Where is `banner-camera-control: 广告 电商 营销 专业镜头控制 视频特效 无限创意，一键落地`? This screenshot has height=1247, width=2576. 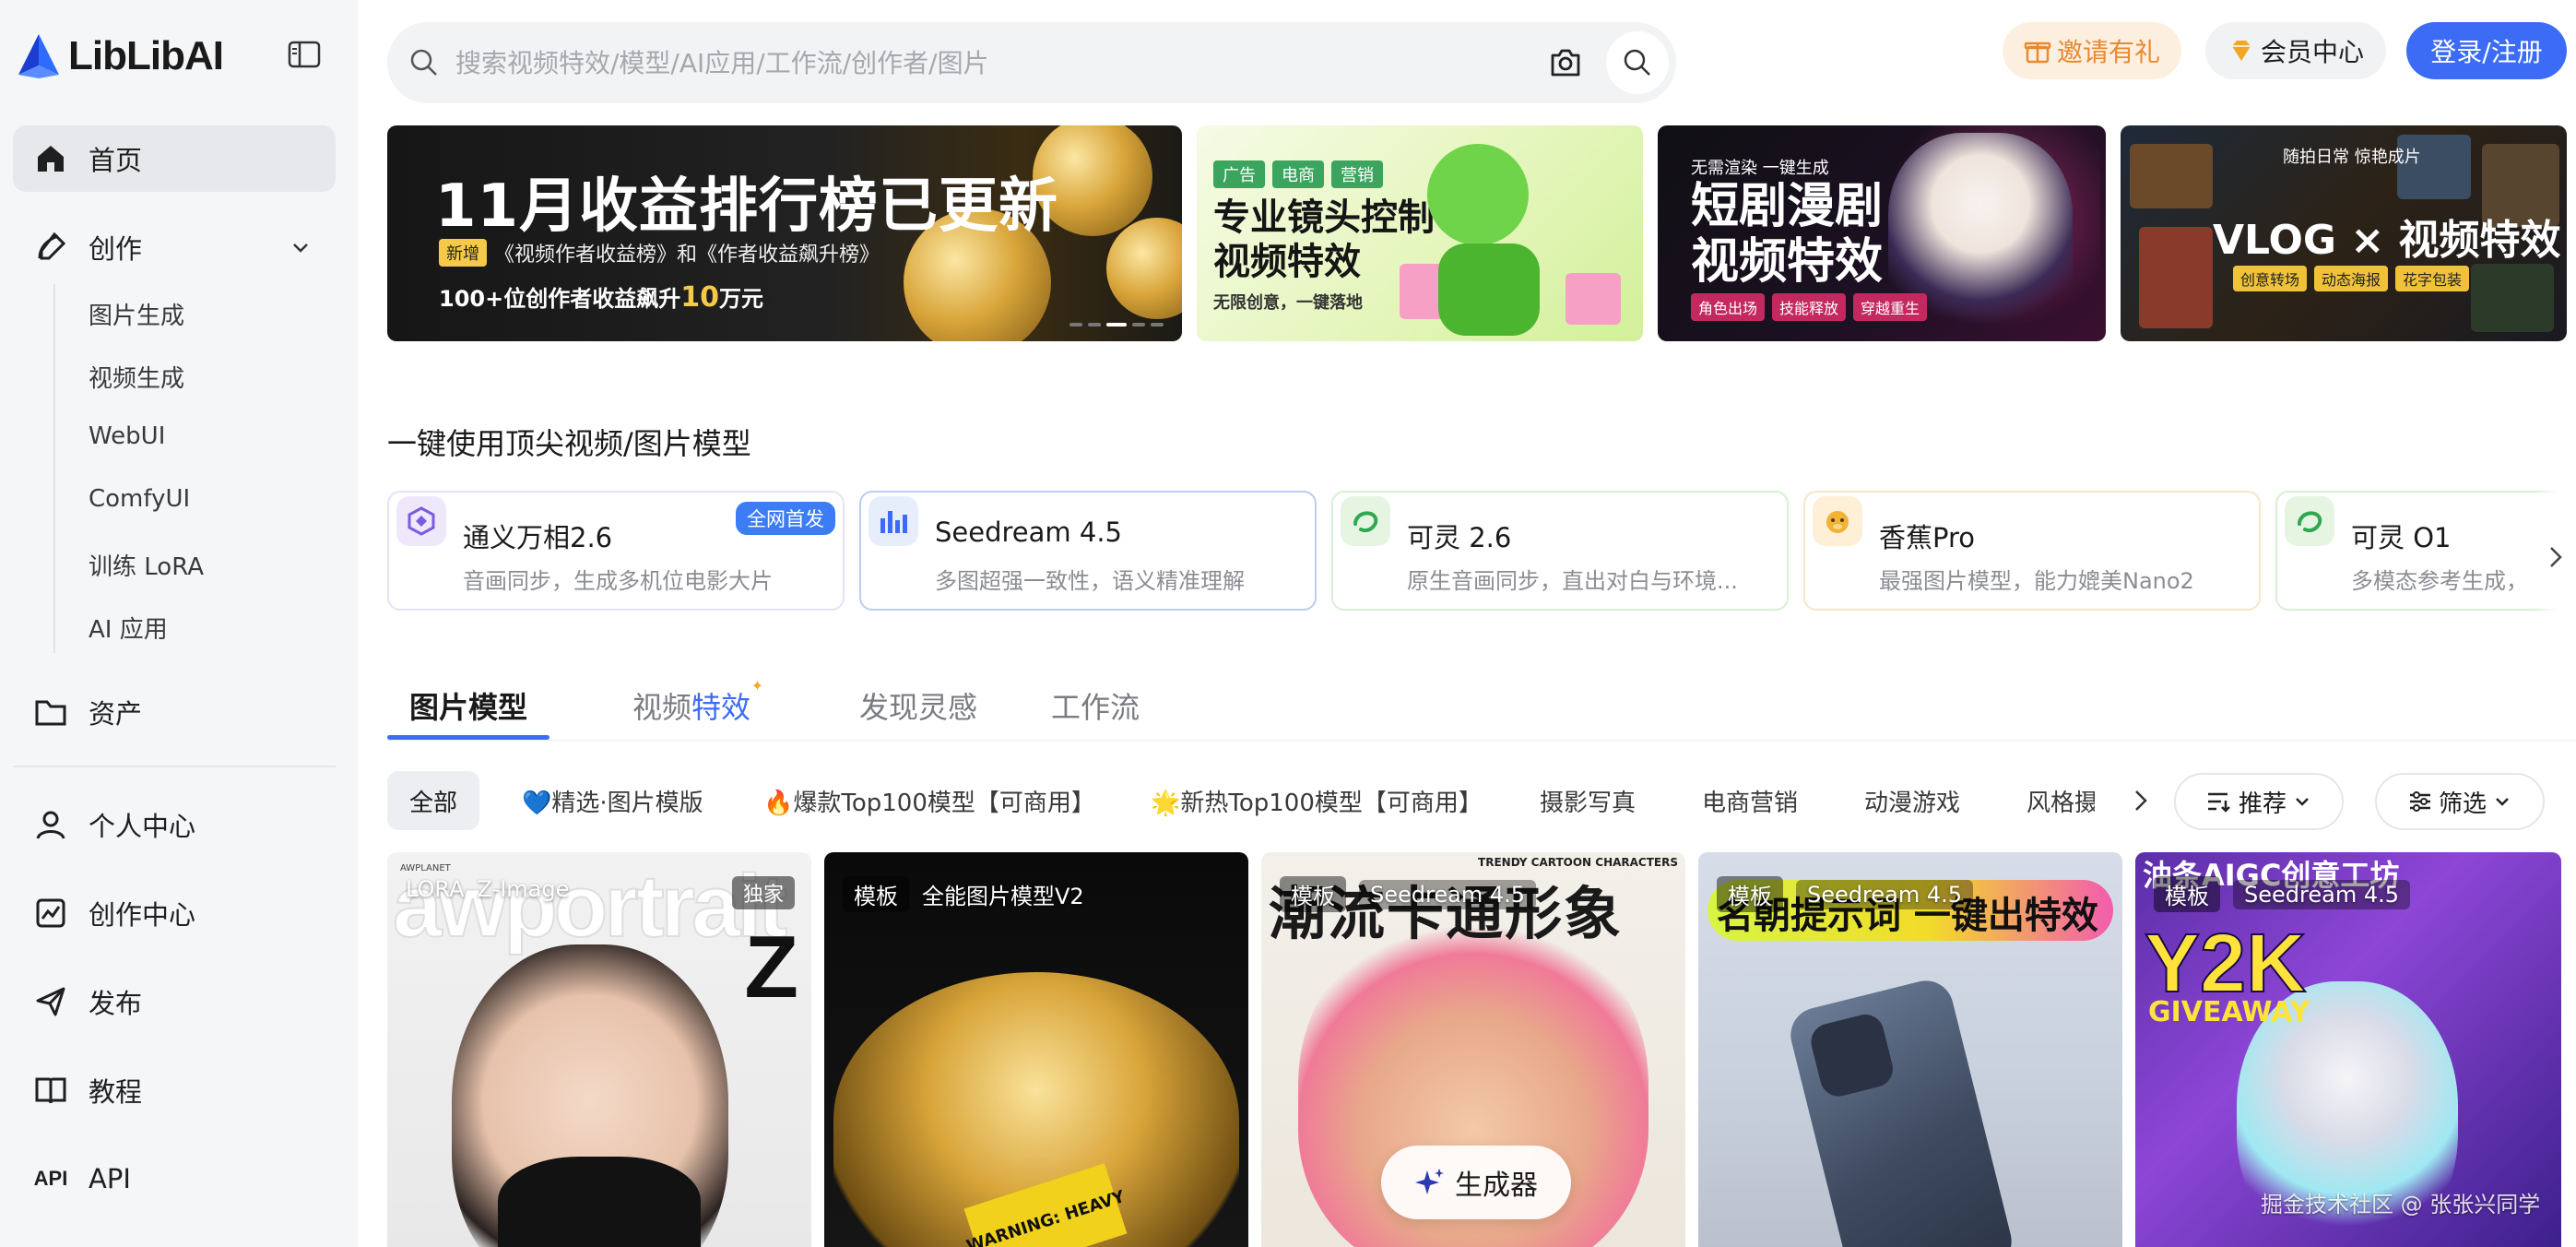
banner-camera-control: 广告 电商 营销 专业镜头控制 视频特效 无限创意，一键落地 is located at coordinates (1420, 233).